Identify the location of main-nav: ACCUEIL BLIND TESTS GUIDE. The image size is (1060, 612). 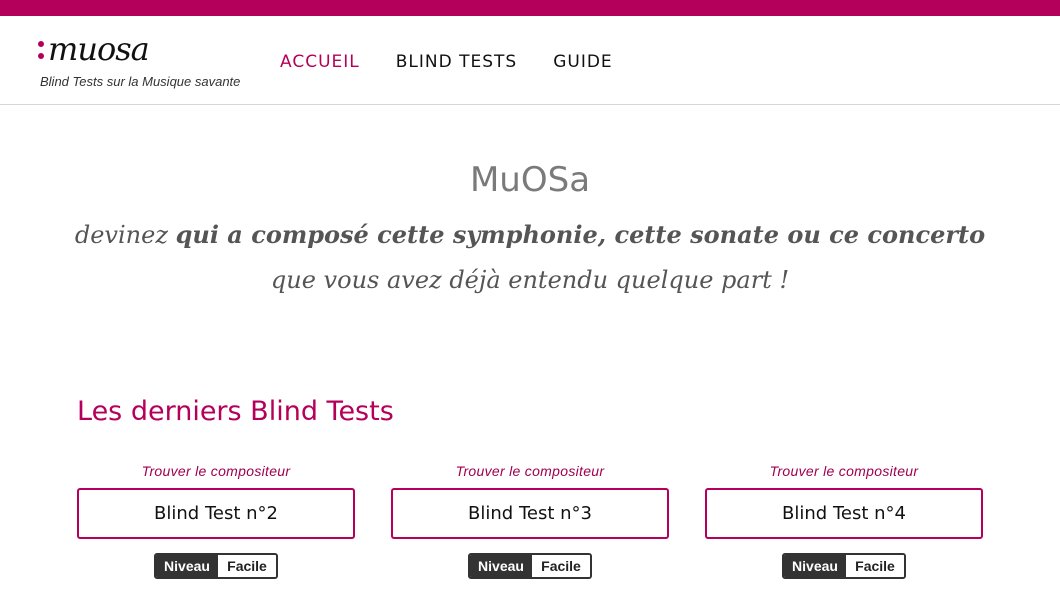
(446, 62).